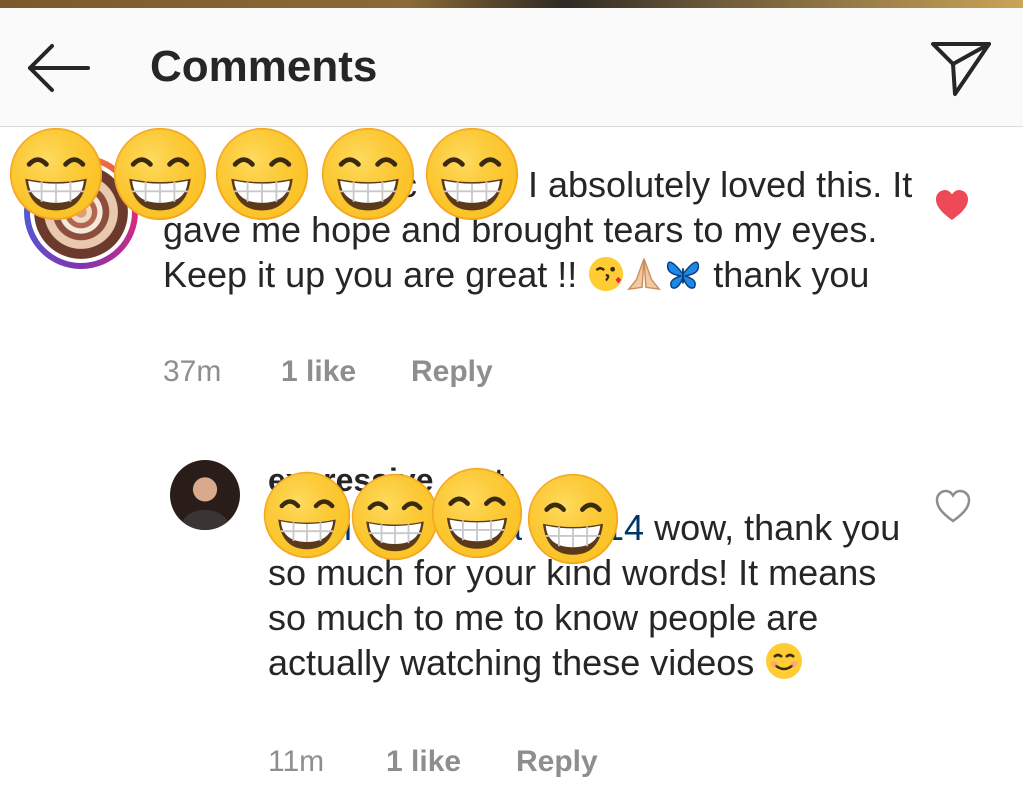 The image size is (1023, 811). I want to click on share-button, so click(961, 69).